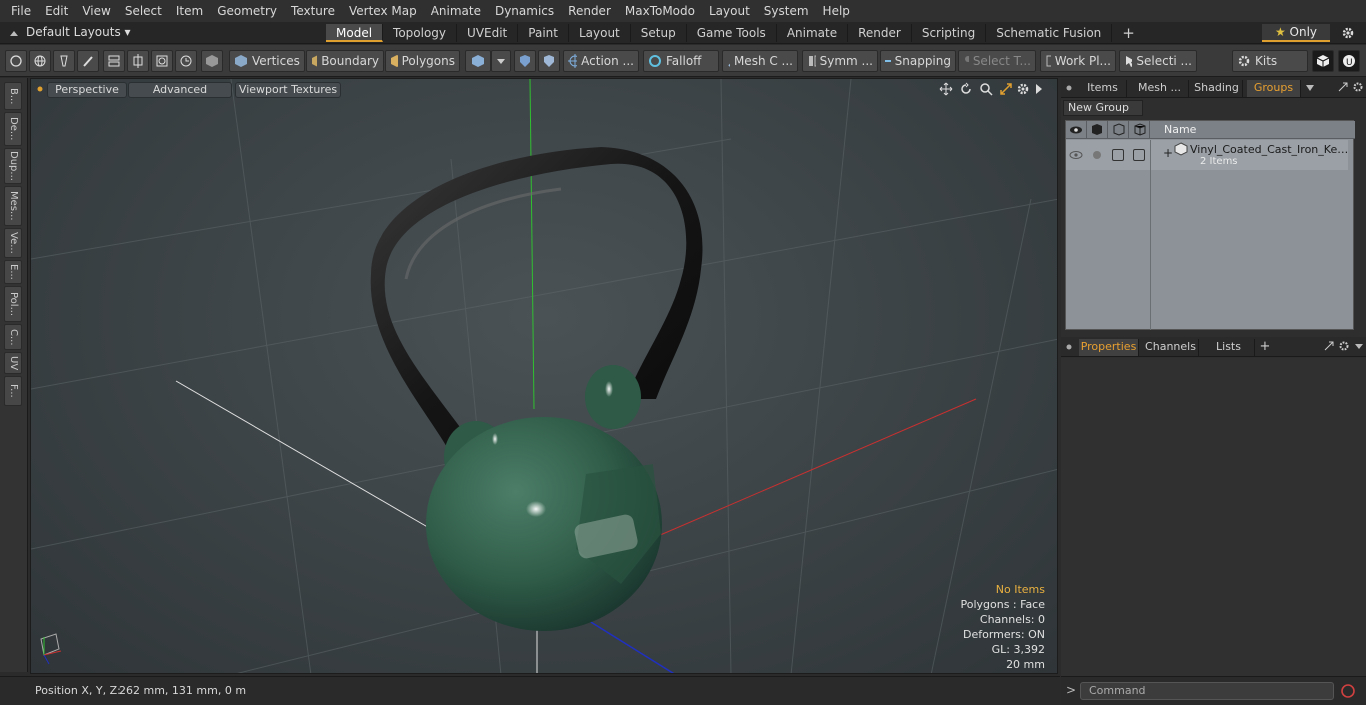 The width and height of the screenshot is (1366, 705). I want to click on layout-selector: Default Layouts ▾, so click(78, 32).